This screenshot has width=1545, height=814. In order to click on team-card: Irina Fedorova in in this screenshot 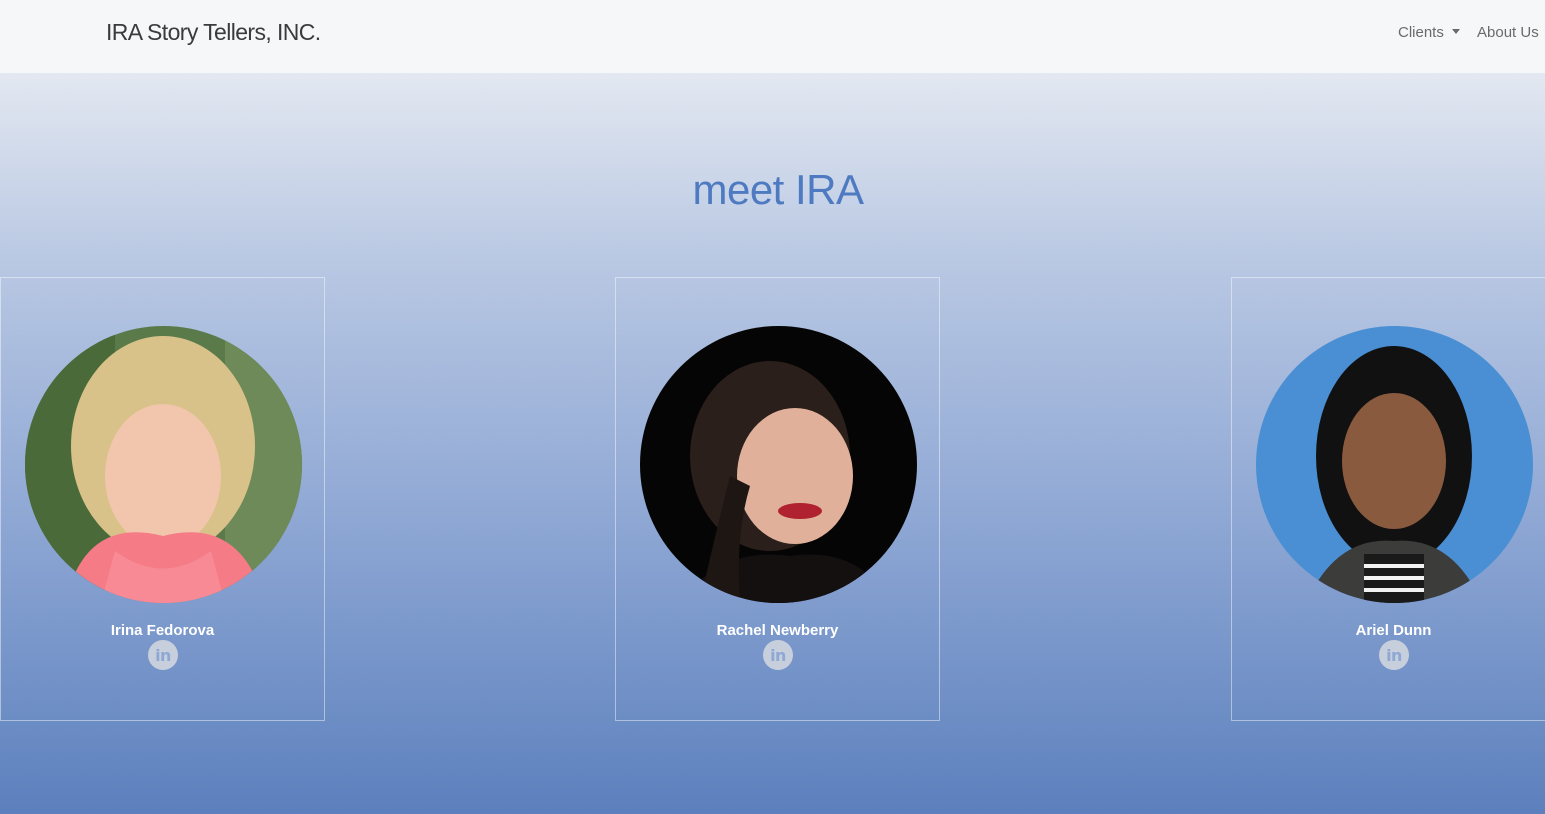, I will do `click(162, 499)`.